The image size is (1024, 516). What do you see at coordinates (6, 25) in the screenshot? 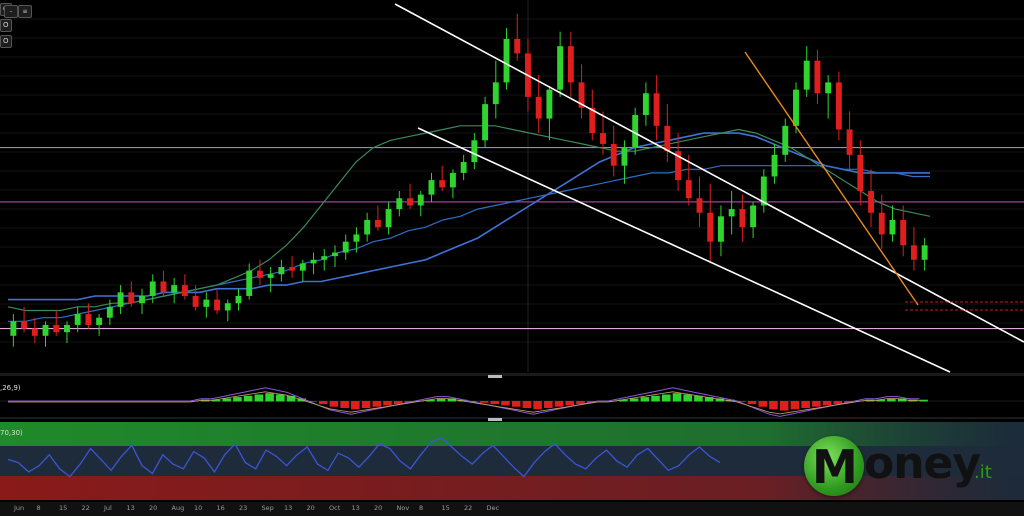
I see `indicator-tag-2: O` at bounding box center [6, 25].